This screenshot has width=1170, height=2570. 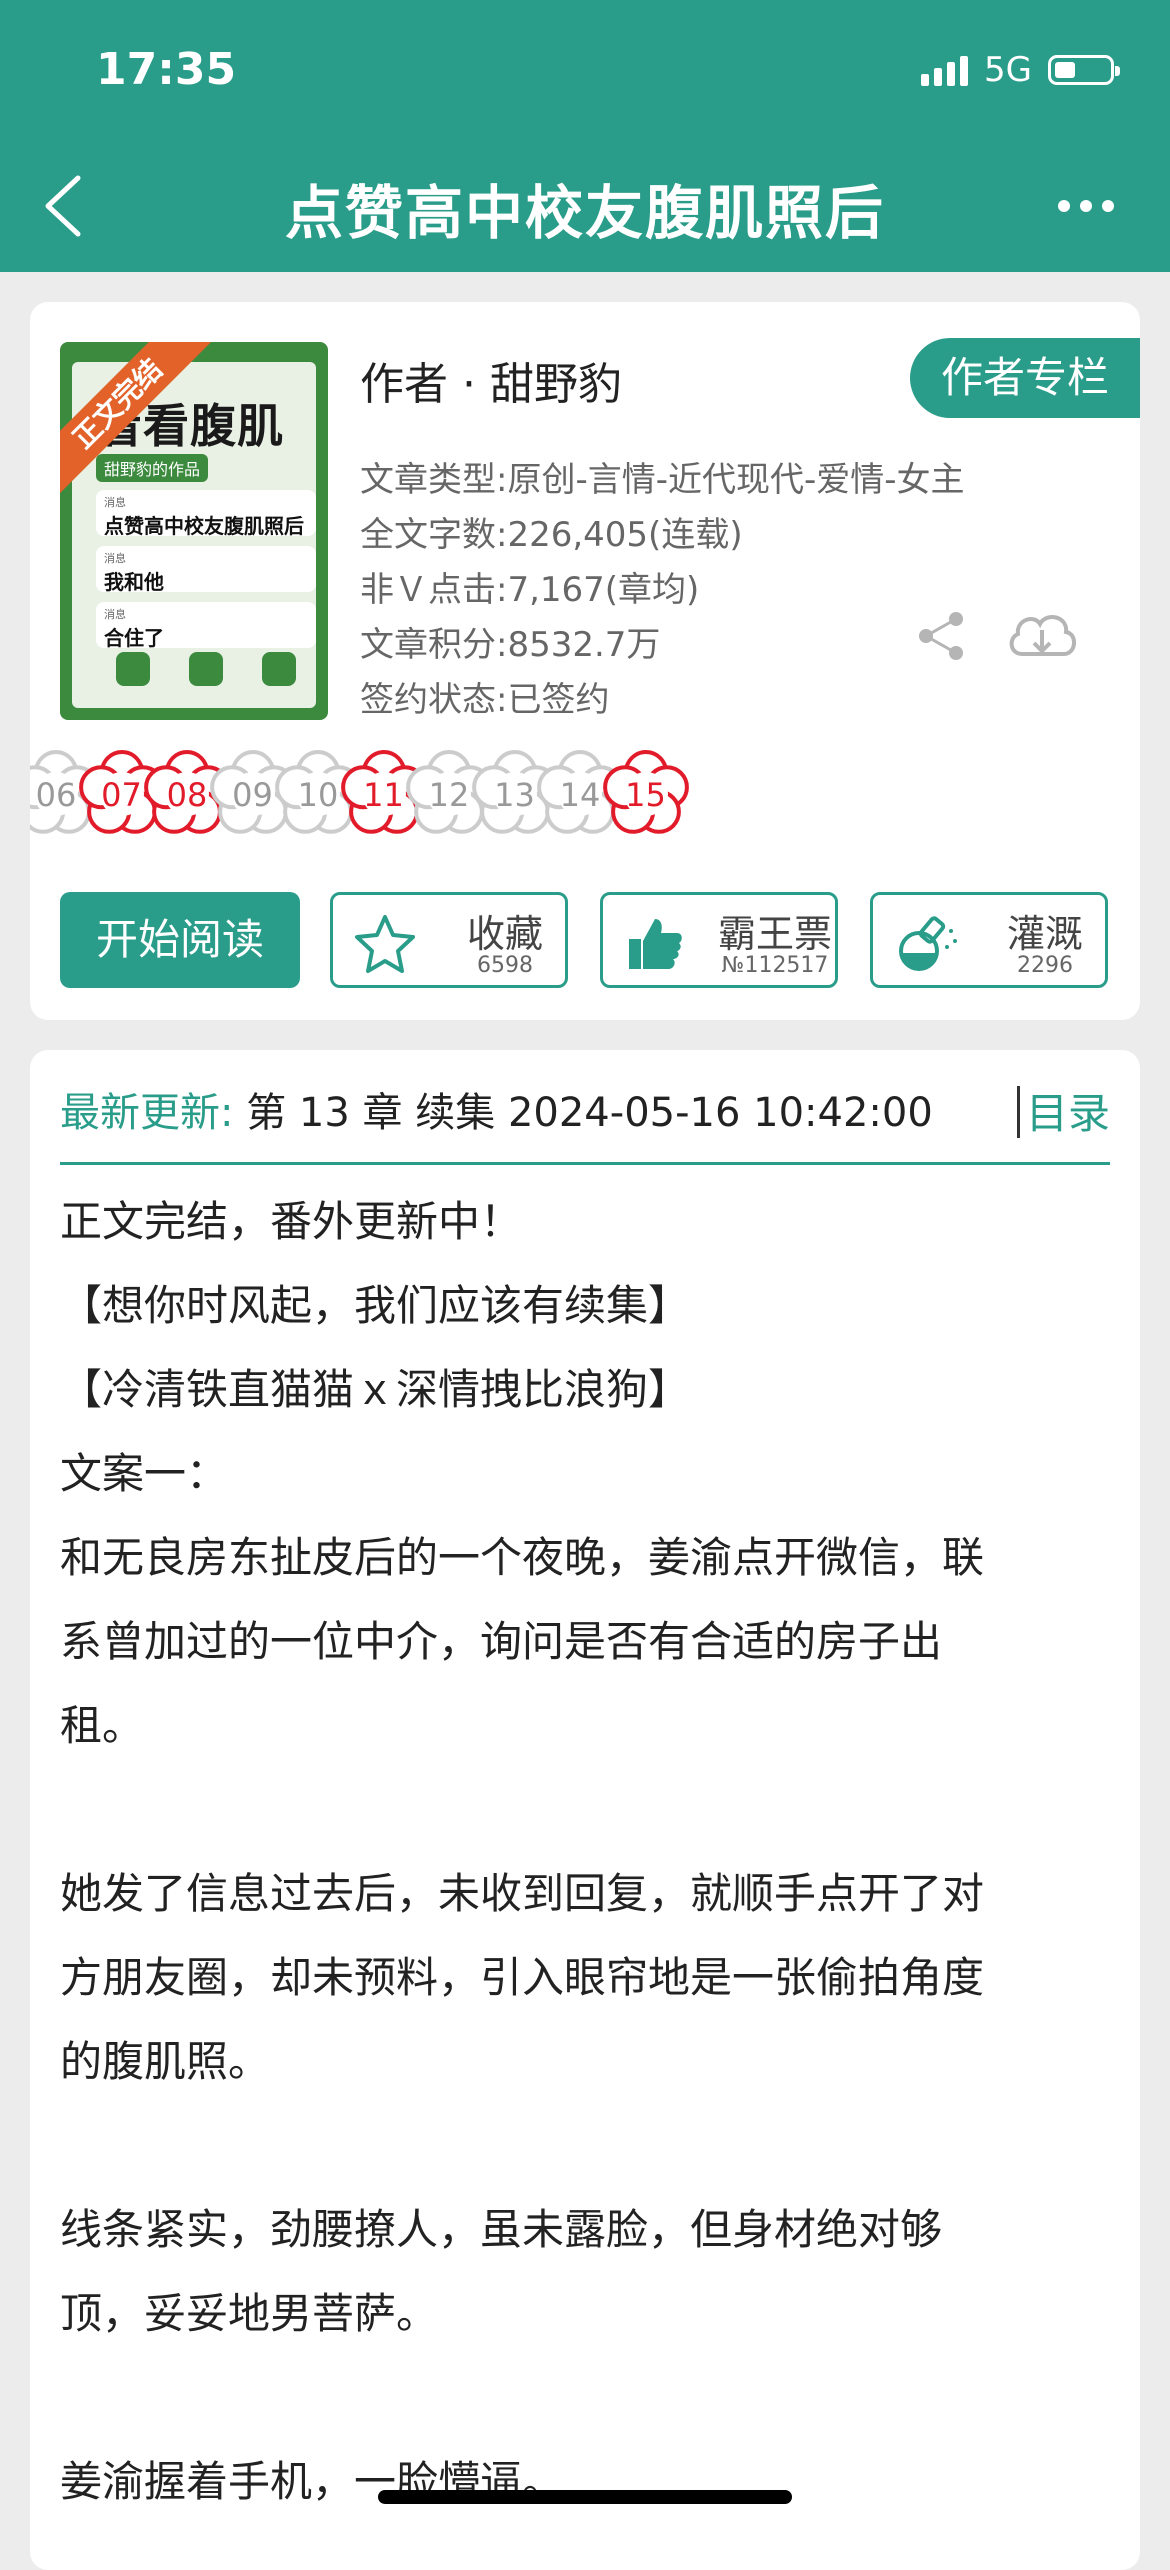 I want to click on nutrient-count: 2296, so click(x=1045, y=965).